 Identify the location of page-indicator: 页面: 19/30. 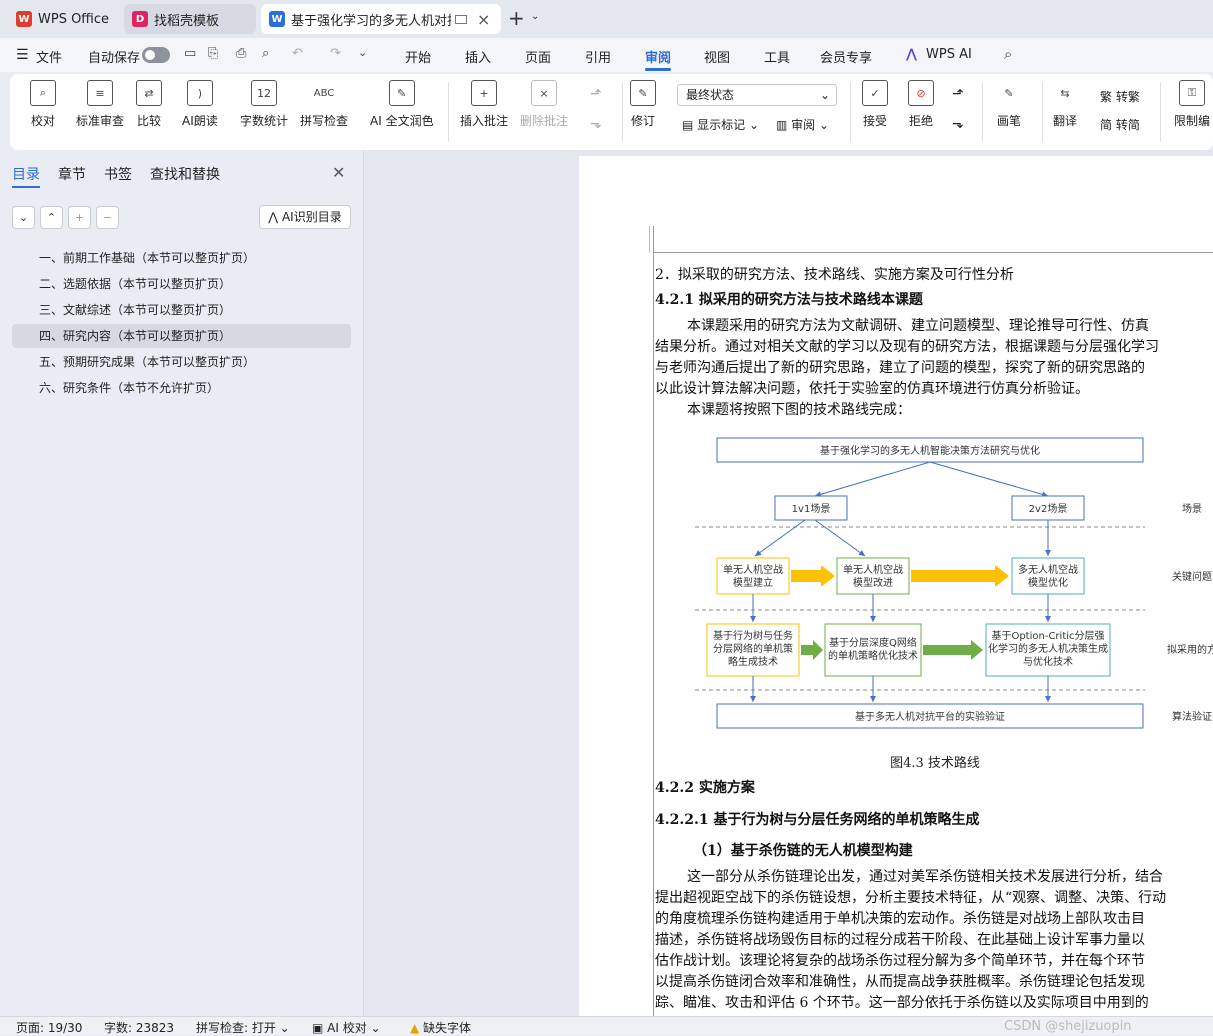
(49, 1027).